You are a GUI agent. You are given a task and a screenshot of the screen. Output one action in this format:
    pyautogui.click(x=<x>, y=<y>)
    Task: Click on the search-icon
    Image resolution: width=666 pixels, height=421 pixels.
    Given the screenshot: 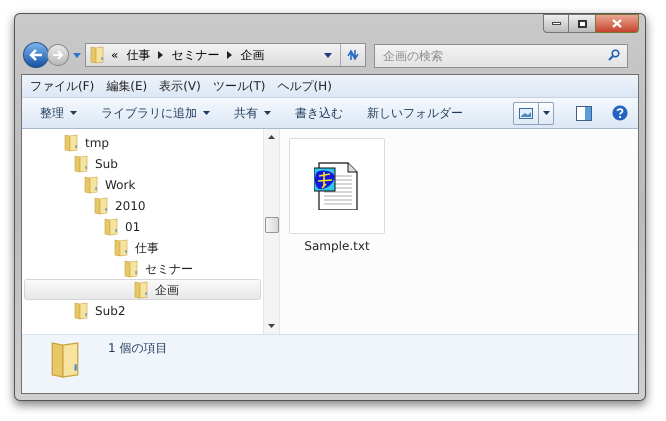 What is the action you would take?
    pyautogui.click(x=614, y=55)
    